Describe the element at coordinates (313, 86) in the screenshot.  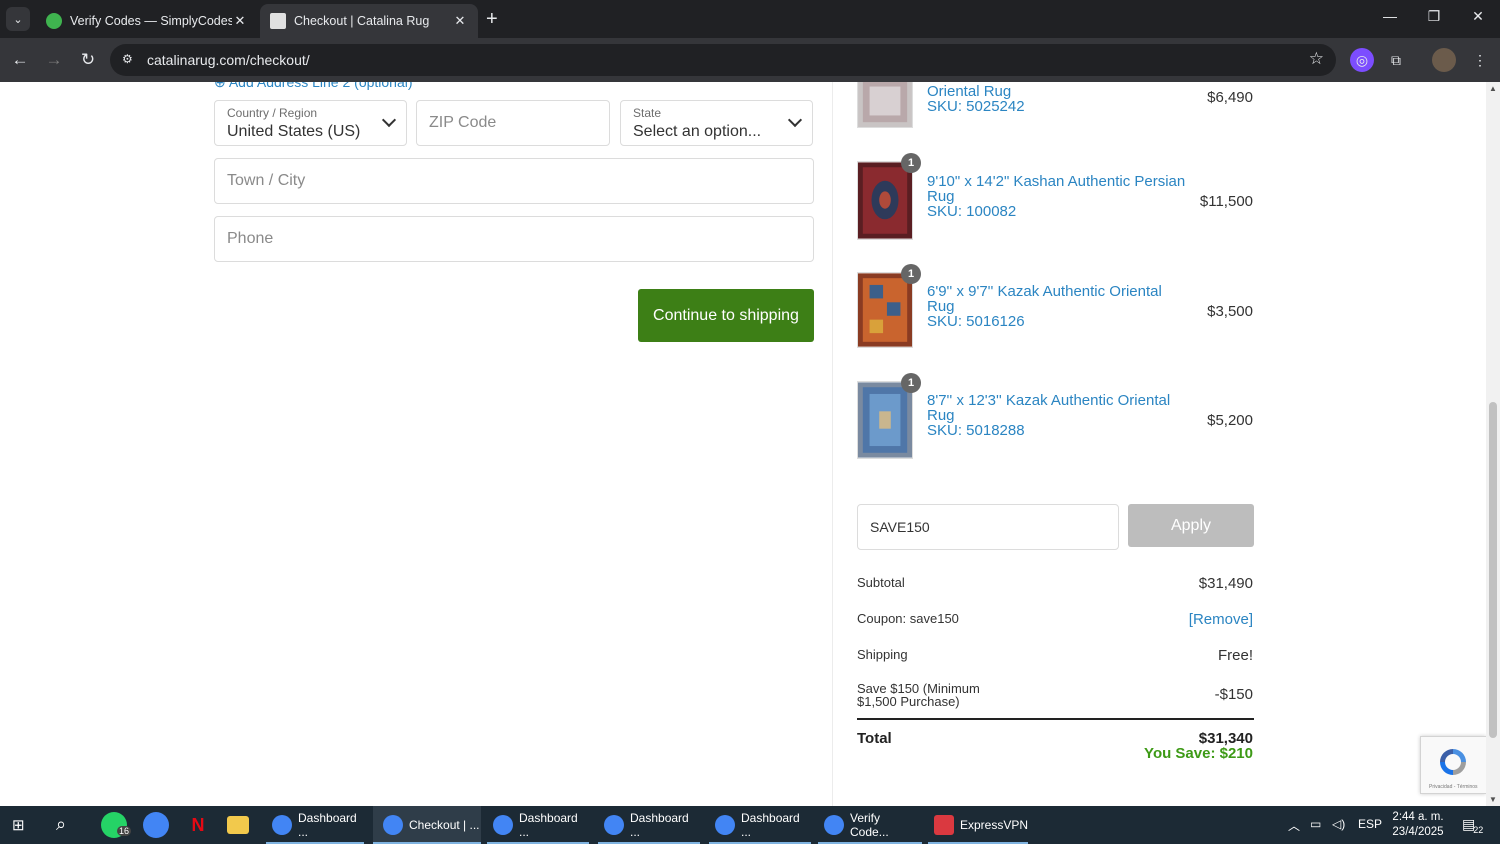
I see `add-address-line-2-link: ⊕ Add Address Line 2 (optional)` at that location.